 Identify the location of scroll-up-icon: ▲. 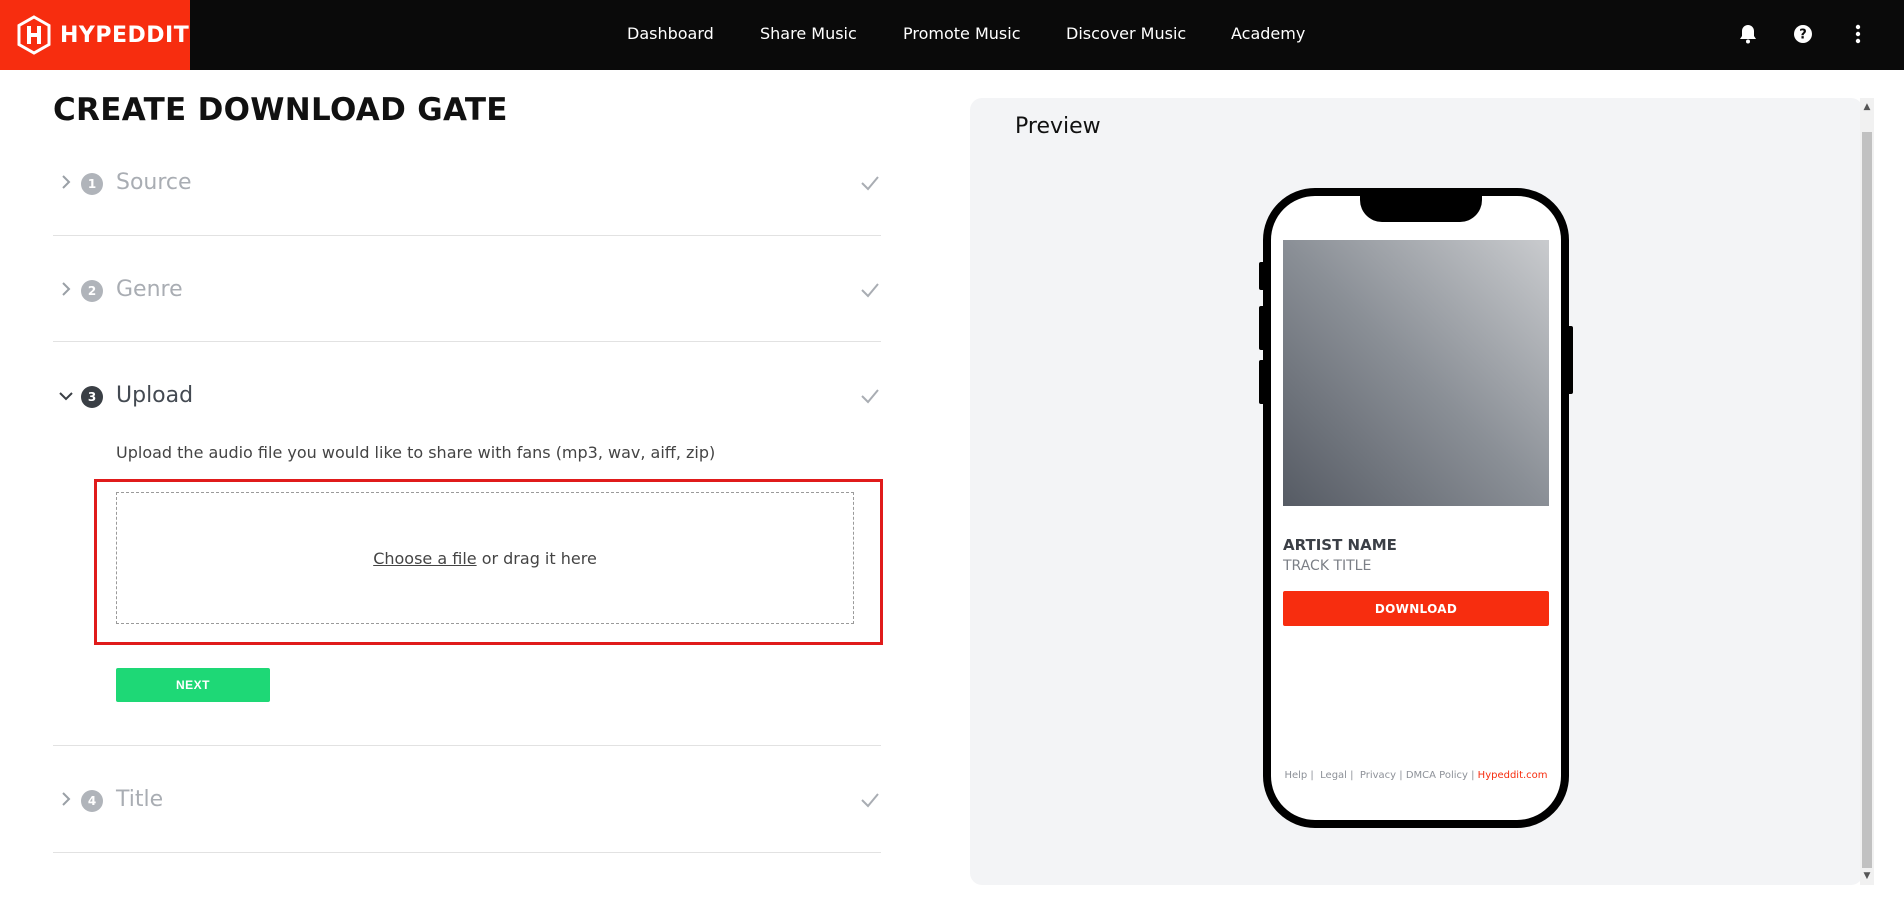
(1867, 107).